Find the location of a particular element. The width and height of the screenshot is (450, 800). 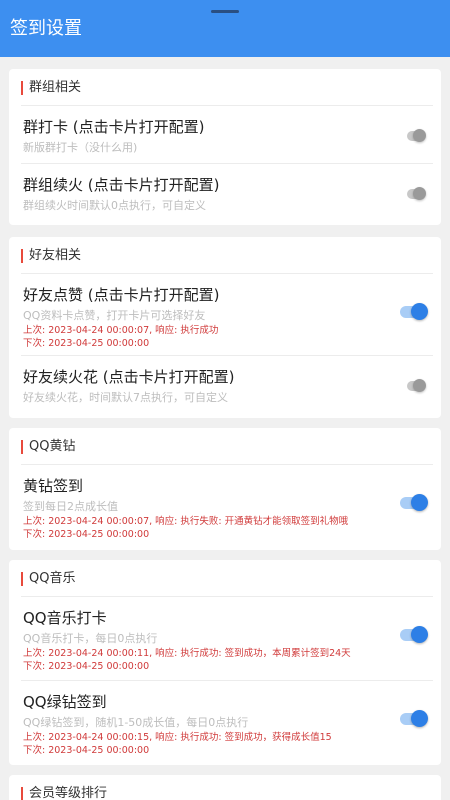

last-run-status: 上次: 2023-04-24 00:00:07, 响应: 执行成功 is located at coordinates (121, 330).